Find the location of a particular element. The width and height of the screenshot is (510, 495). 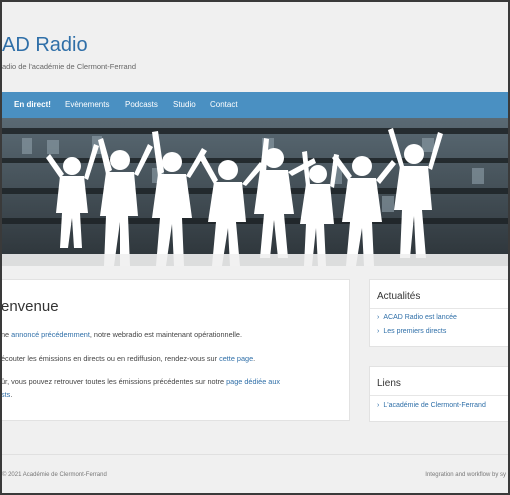

links-link-1-label: L'académie de Clermont-Ferrand is located at coordinates (434, 405).